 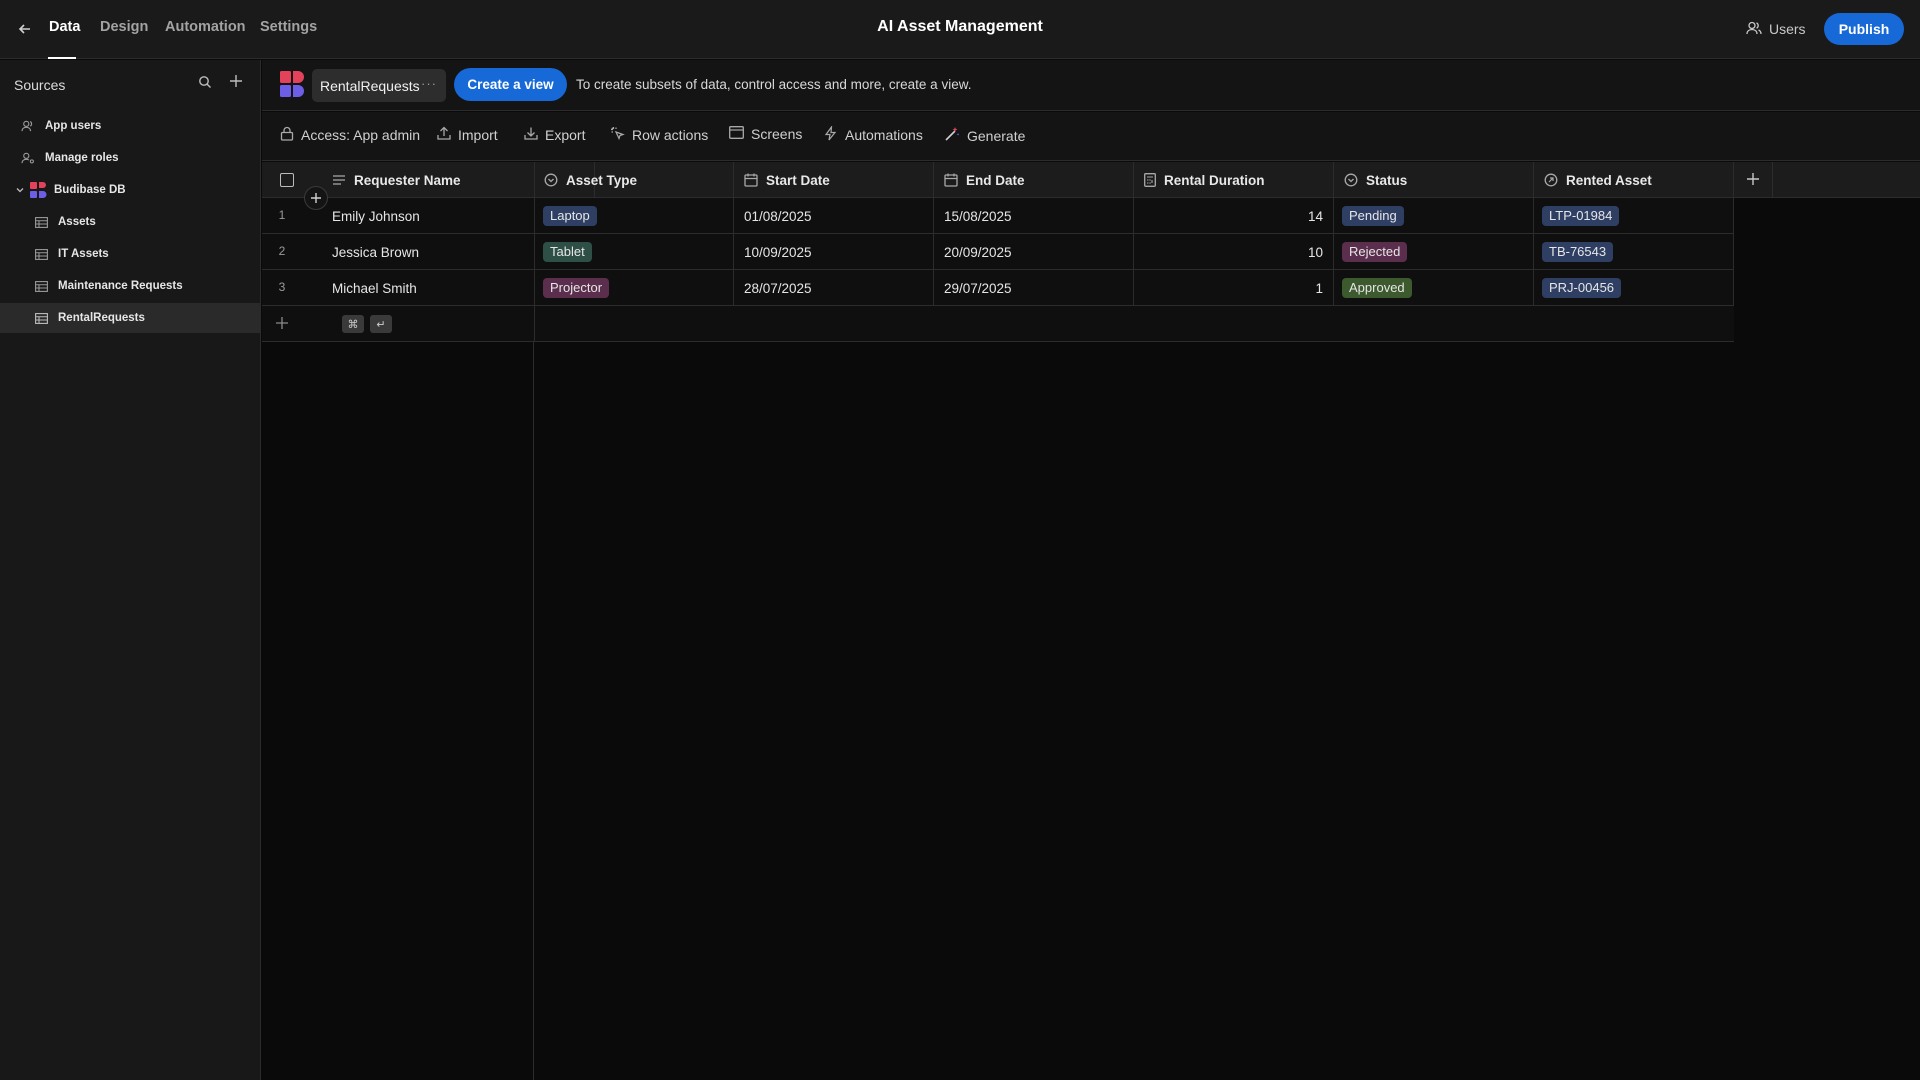 I want to click on cell-status: Rejected, so click(x=1434, y=252).